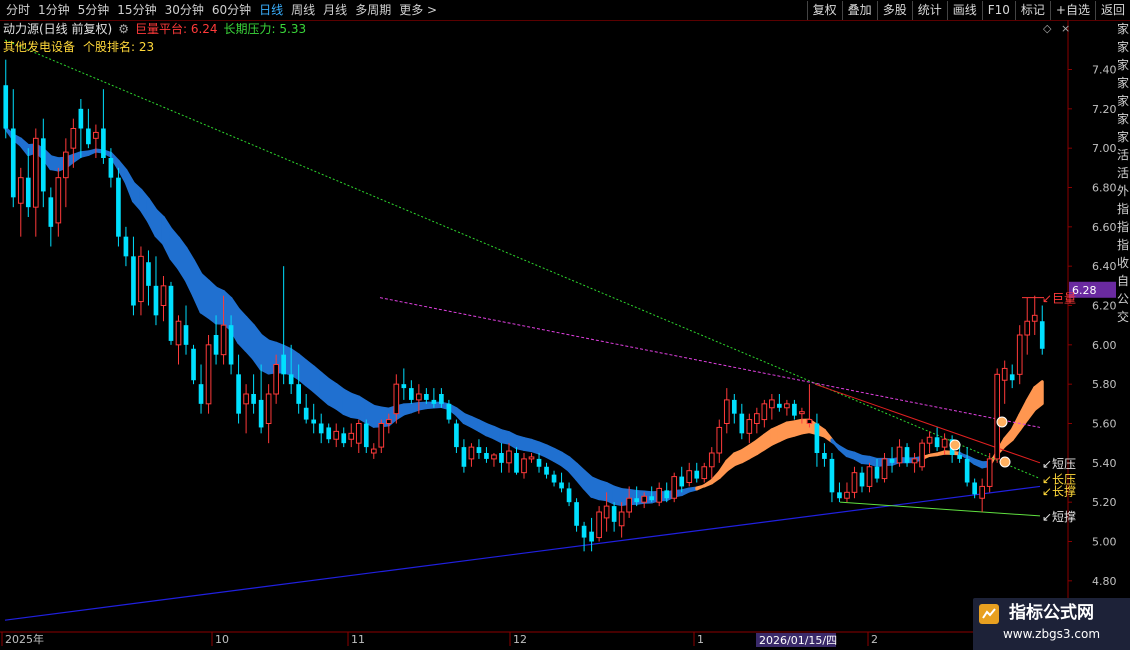 Image resolution: width=1130 pixels, height=650 pixels. What do you see at coordinates (184, 10) in the screenshot?
I see `period-tab-4: 30分钟` at bounding box center [184, 10].